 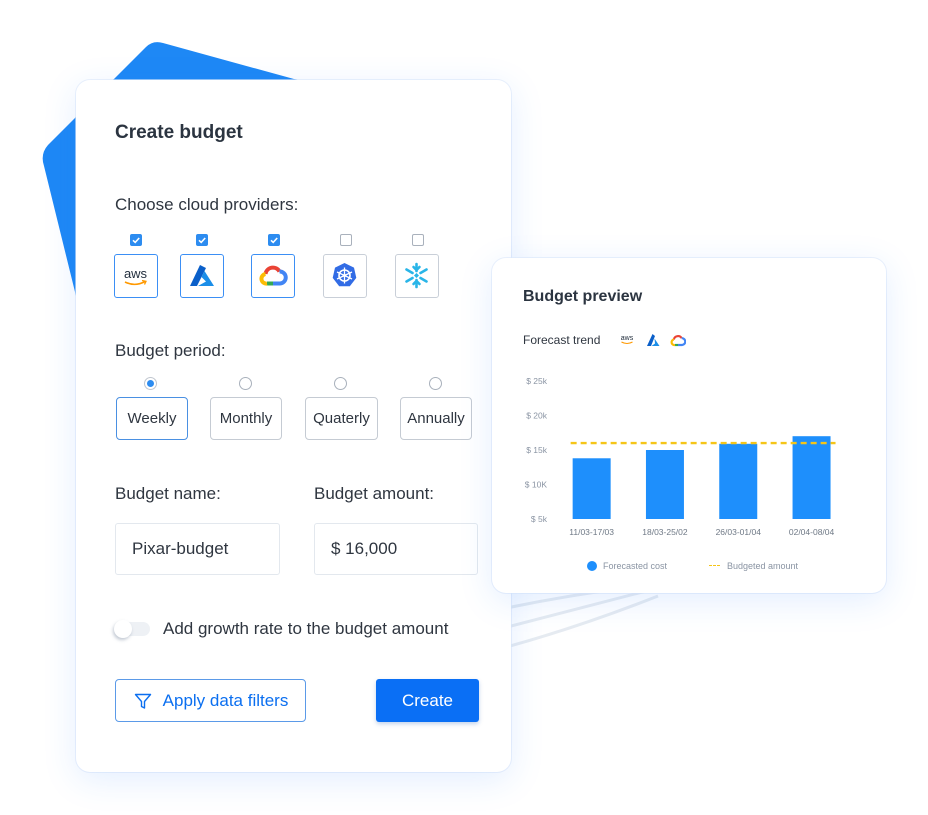 I want to click on y-tick-label: $ 15k, so click(x=537, y=450).